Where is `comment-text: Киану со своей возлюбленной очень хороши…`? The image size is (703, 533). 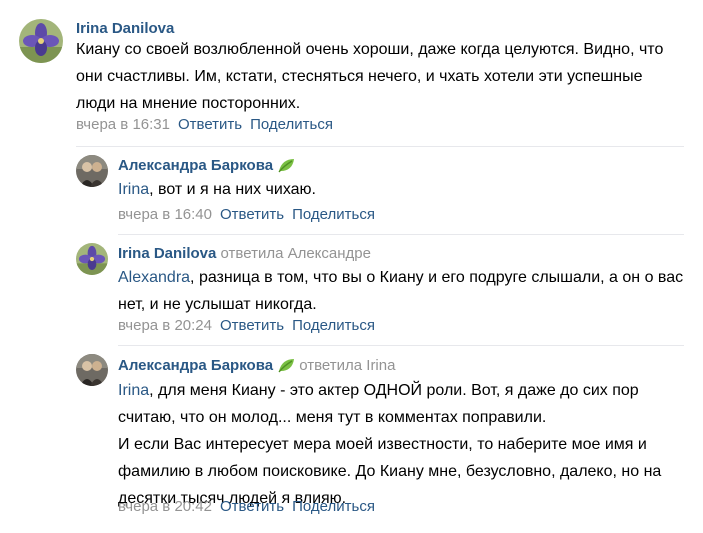 comment-text: Киану со своей возлюбленной очень хороши… is located at coordinates (370, 76).